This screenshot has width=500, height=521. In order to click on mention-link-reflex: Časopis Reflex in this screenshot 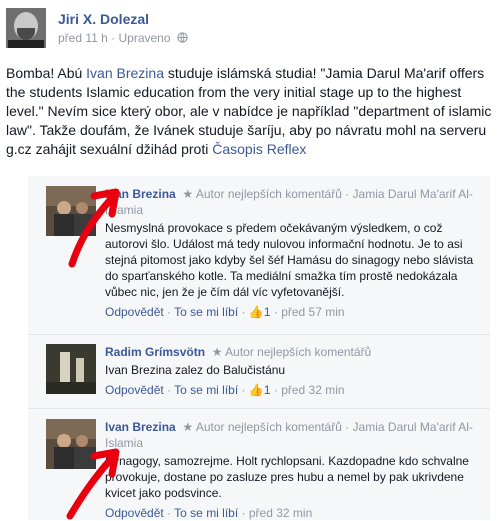, I will do `click(259, 149)`.